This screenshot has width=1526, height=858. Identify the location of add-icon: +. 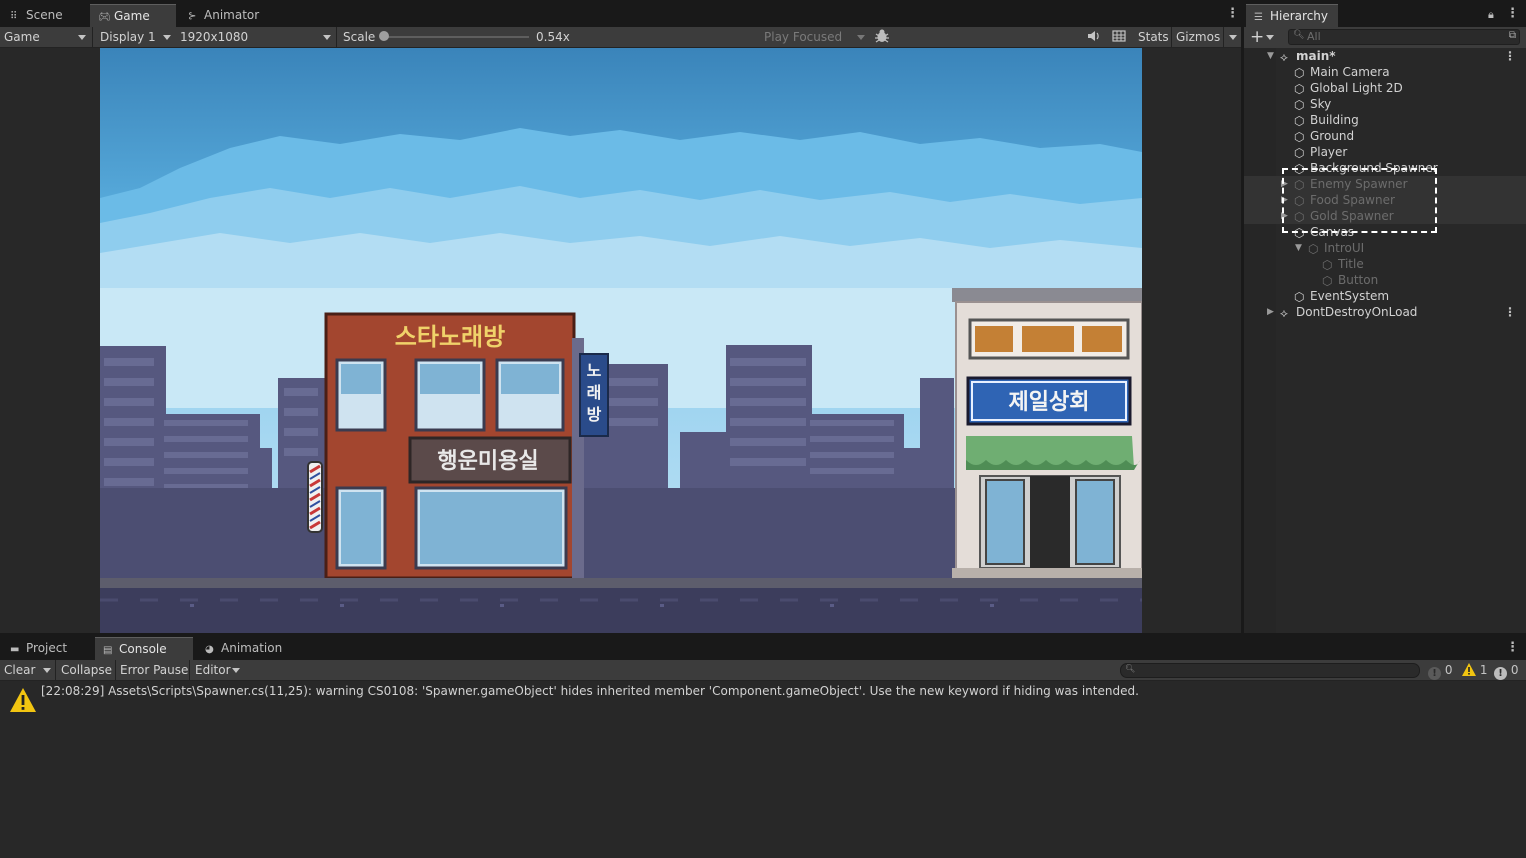
(1257, 37).